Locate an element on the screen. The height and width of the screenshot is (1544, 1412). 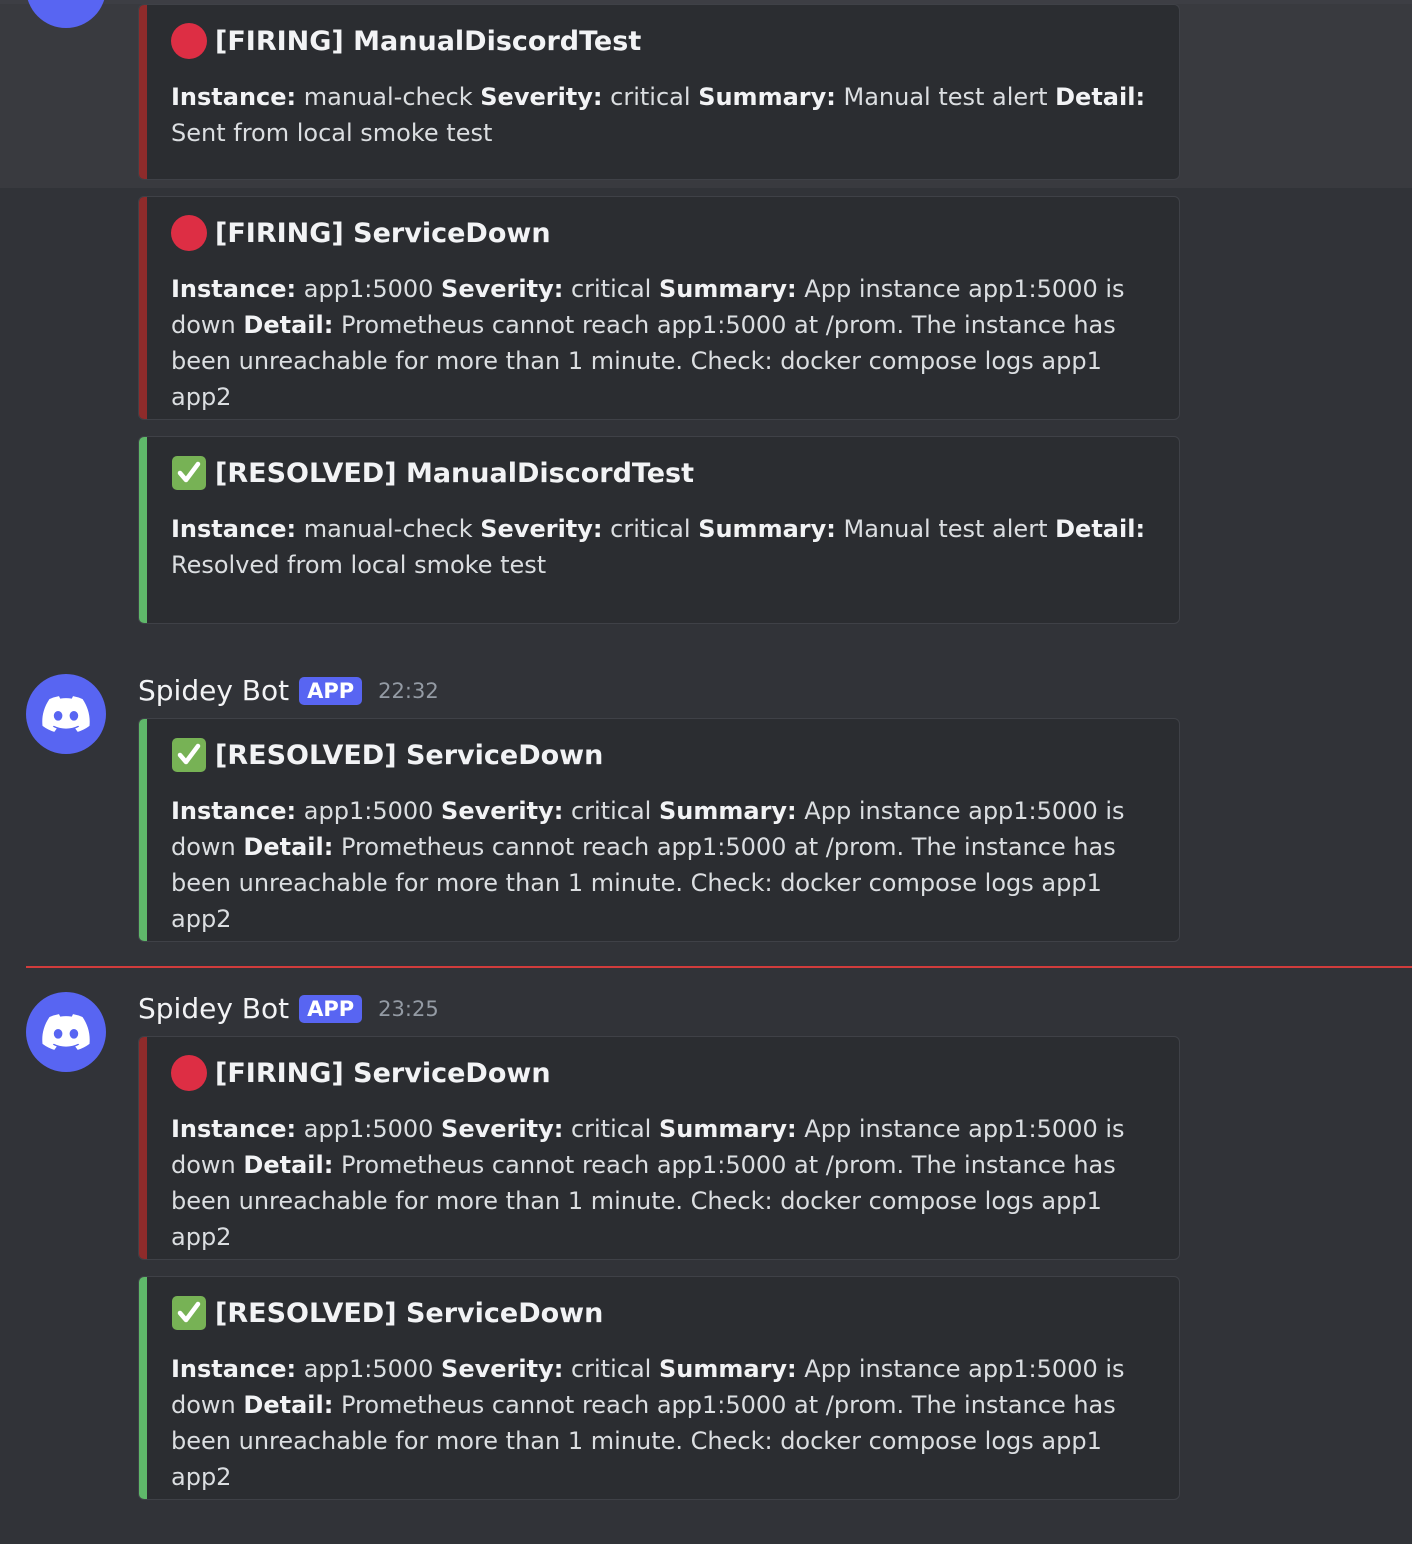
new-messages-divider is located at coordinates (719, 967).